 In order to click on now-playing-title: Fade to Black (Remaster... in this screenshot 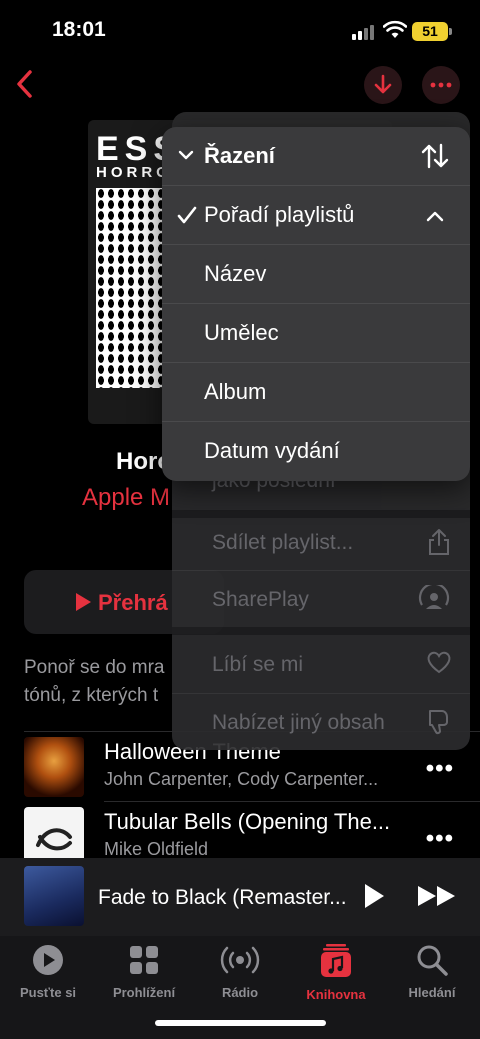, I will do `click(222, 897)`.